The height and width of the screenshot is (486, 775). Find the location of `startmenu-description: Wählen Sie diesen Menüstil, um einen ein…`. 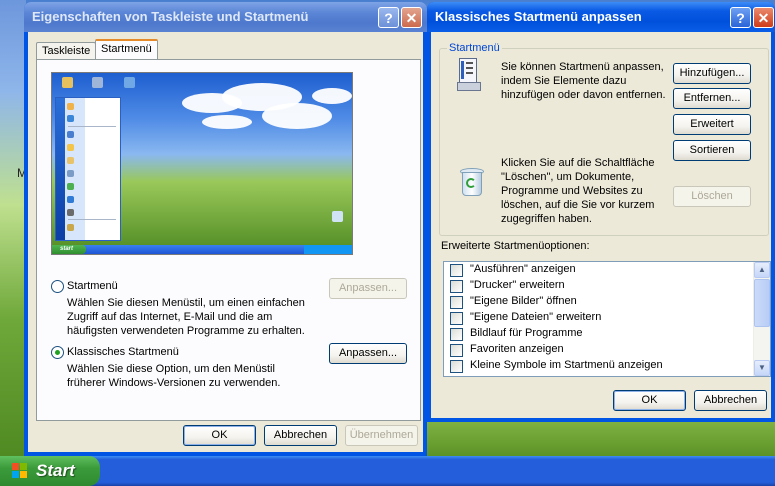

startmenu-description: Wählen Sie diesen Menüstil, um einen ein… is located at coordinates (186, 317).